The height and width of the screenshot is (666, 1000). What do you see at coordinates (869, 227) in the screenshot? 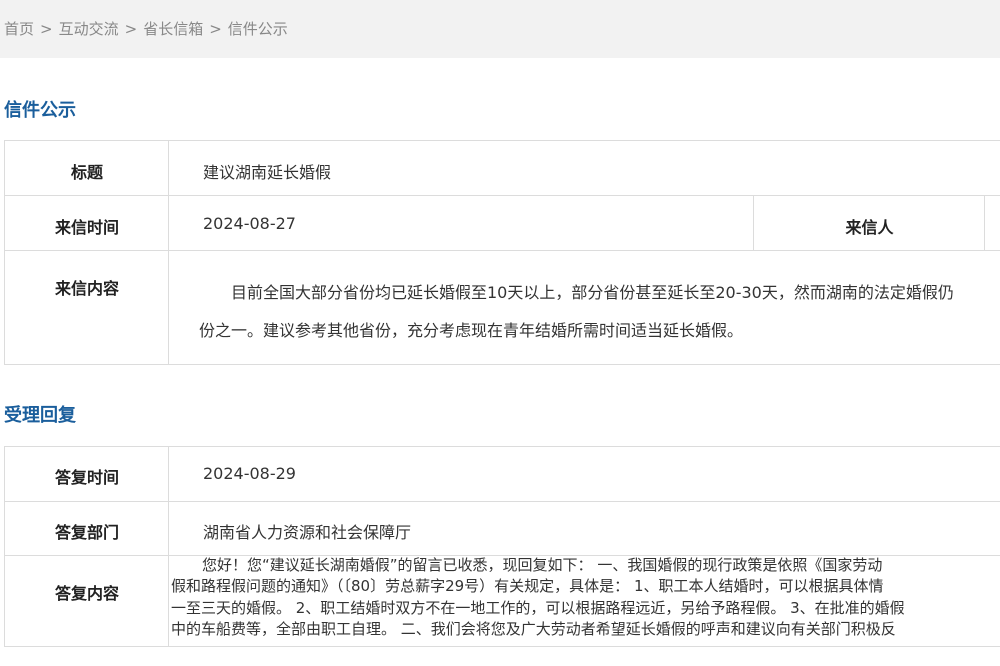
I see `sender-label: 来信人` at bounding box center [869, 227].